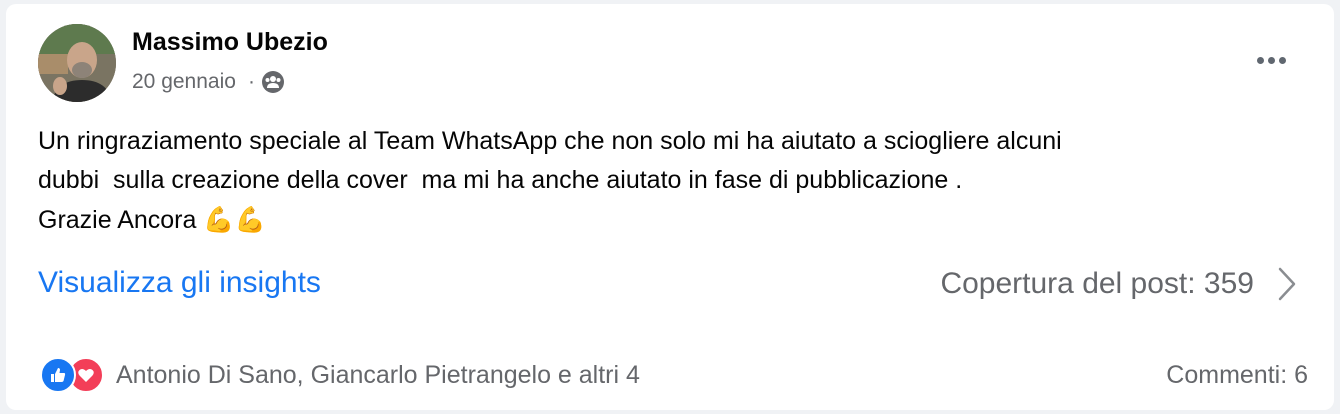  What do you see at coordinates (273, 82) in the screenshot?
I see `friends-icon` at bounding box center [273, 82].